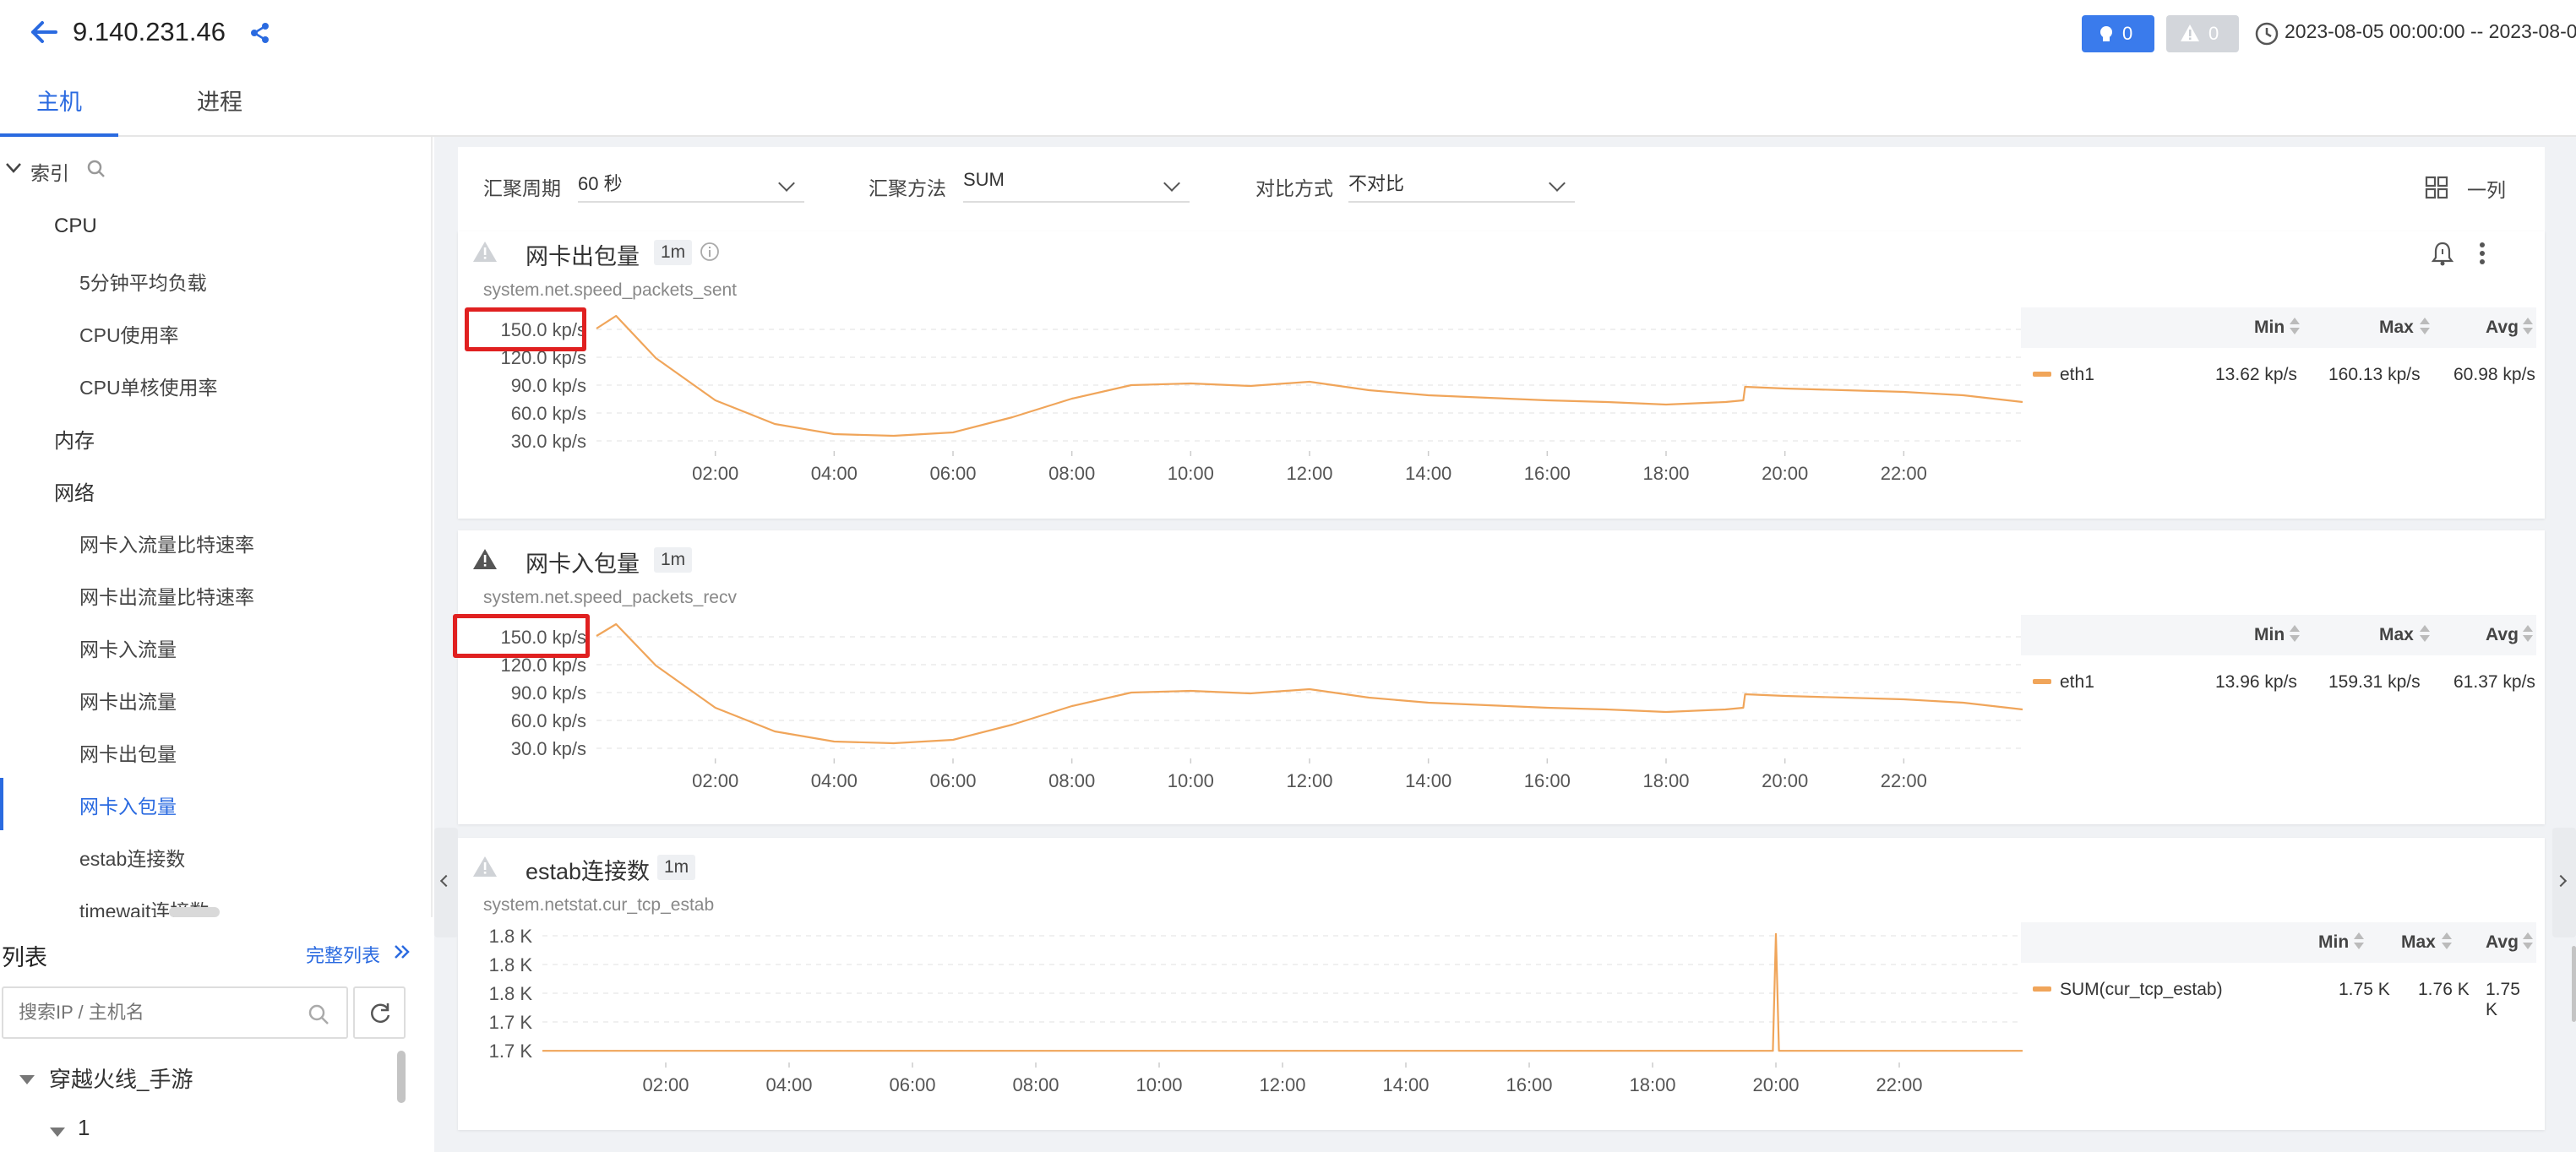 This screenshot has height=1152, width=2576. I want to click on sidebar-item-network: 网络, so click(74, 491).